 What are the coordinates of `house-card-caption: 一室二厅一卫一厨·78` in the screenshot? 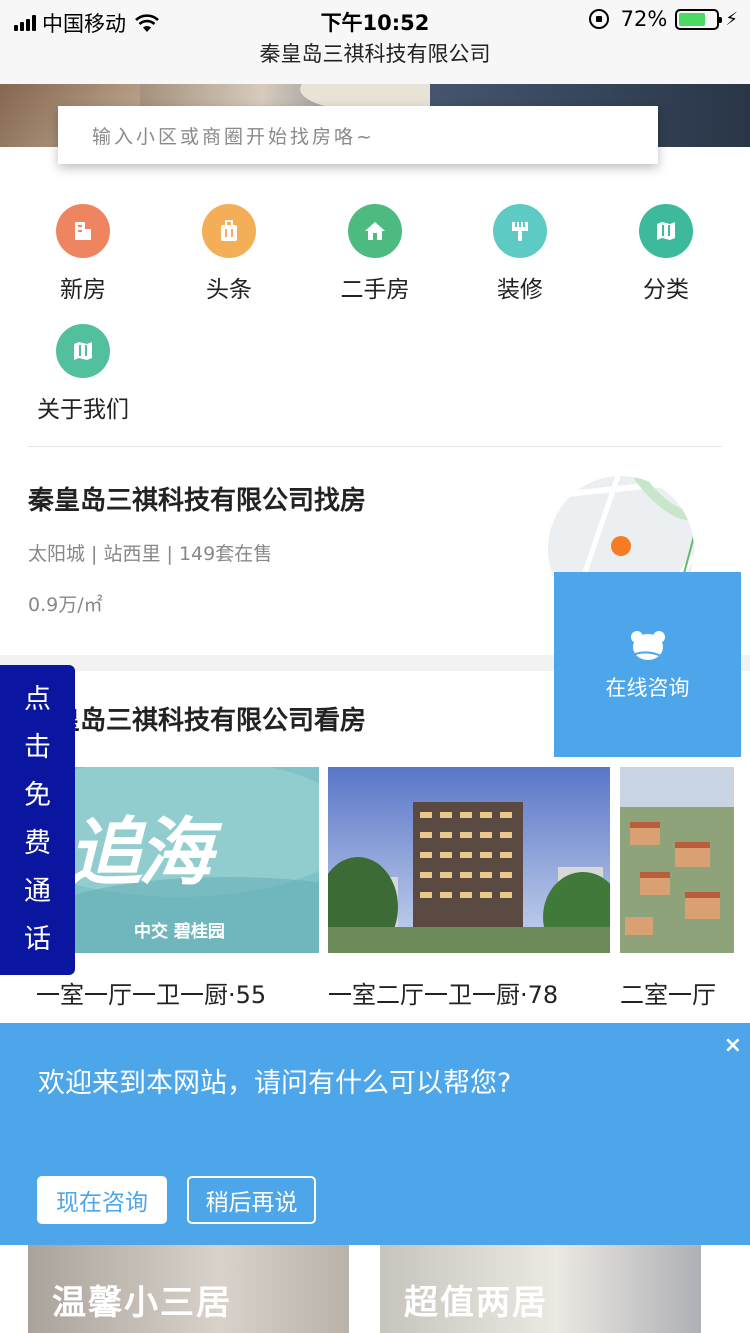 It's located at (443, 992).